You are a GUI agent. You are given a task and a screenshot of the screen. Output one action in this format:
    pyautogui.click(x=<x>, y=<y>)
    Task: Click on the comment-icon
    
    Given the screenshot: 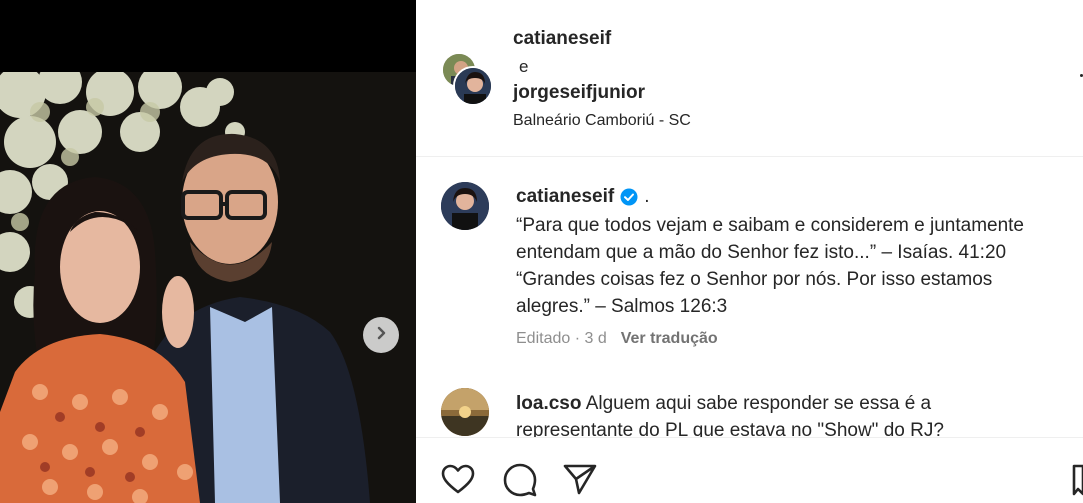 What is the action you would take?
    pyautogui.click(x=520, y=482)
    